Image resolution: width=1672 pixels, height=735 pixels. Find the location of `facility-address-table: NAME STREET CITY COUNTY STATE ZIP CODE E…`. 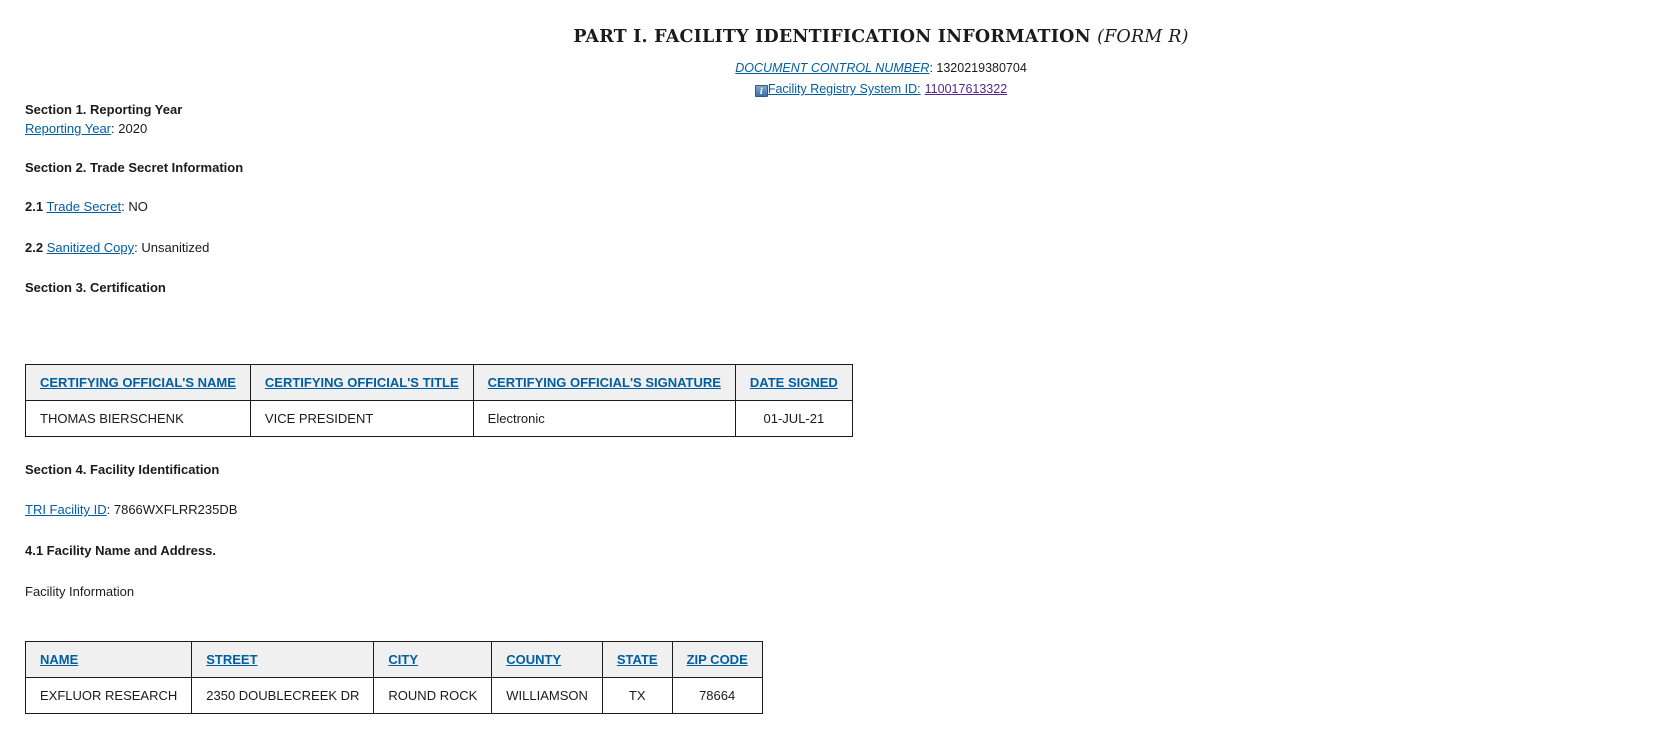

facility-address-table: NAME STREET CITY COUNTY STATE ZIP CODE E… is located at coordinates (393, 677).